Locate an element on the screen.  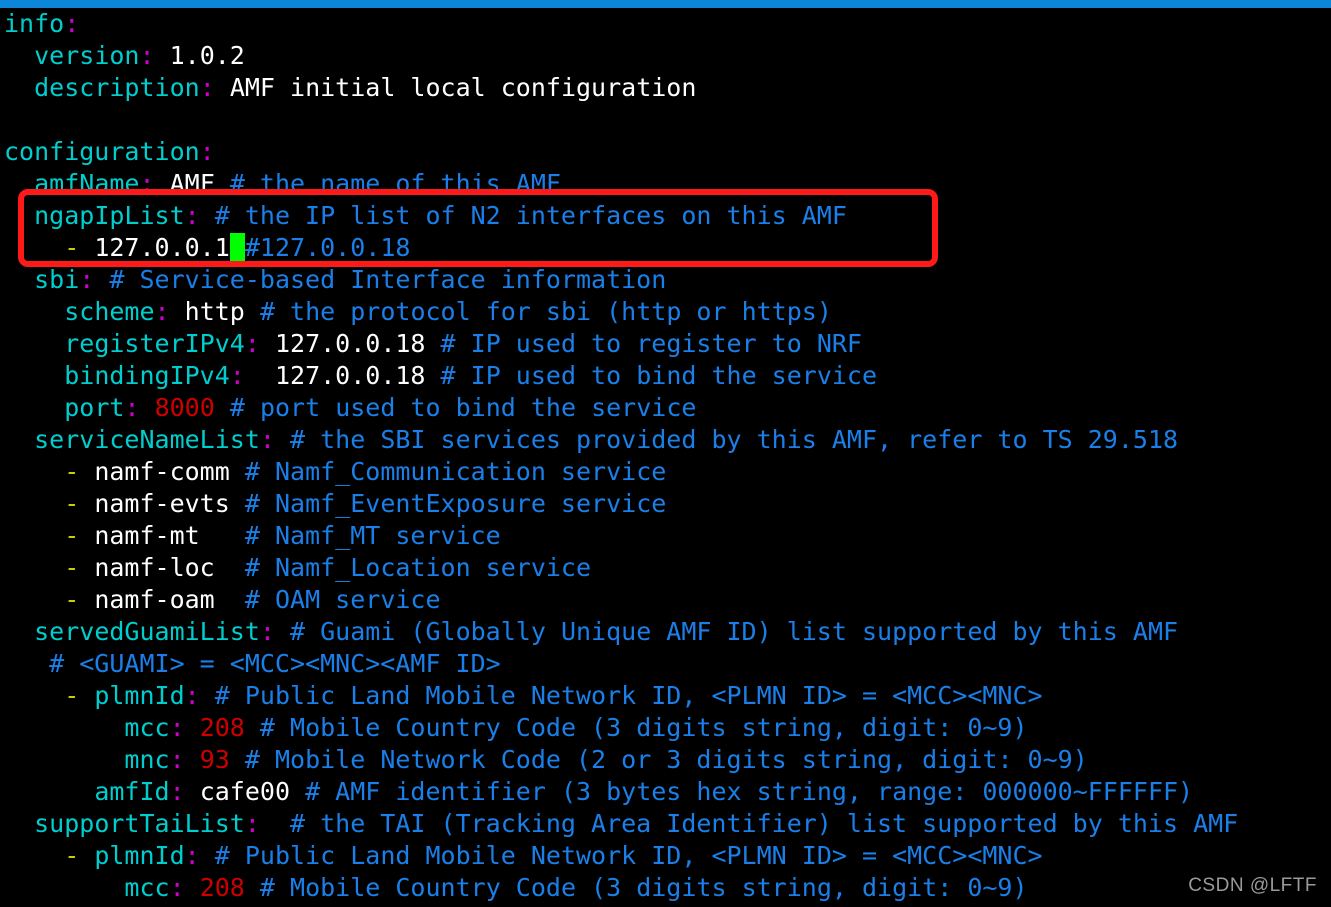
yaml-number-value: 8000 is located at coordinates (184, 407).